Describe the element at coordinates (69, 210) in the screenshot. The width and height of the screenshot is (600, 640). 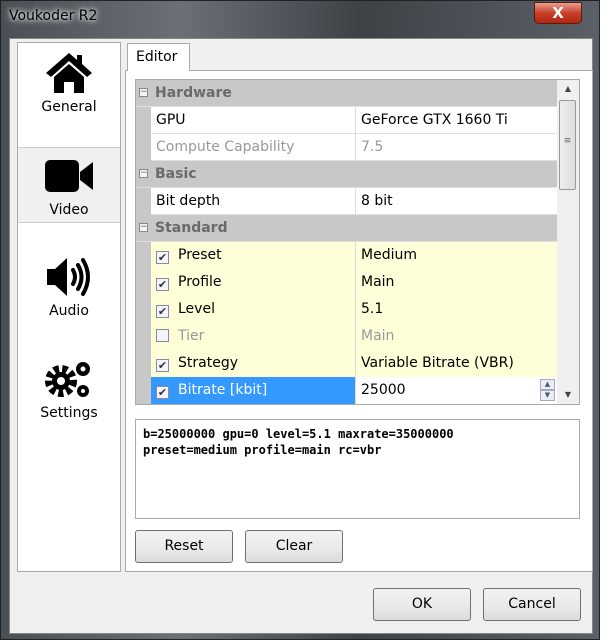
I see `sidebar-item-label: Video` at that location.